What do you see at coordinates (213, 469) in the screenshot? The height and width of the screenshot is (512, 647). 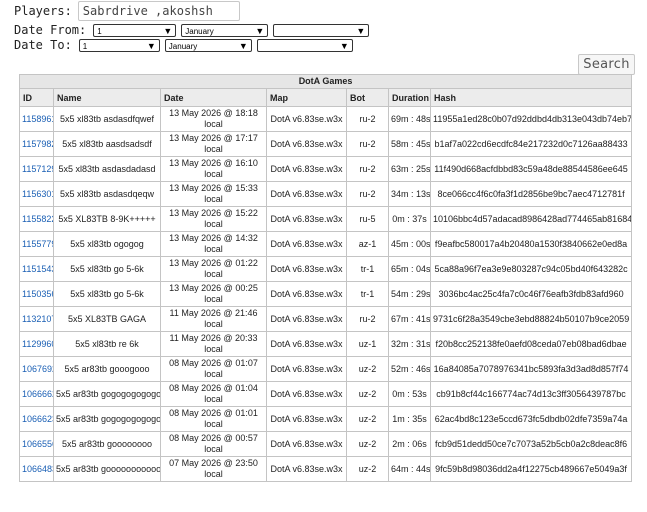 I see `game-date: 07 May 2026 @ 23:50 local` at bounding box center [213, 469].